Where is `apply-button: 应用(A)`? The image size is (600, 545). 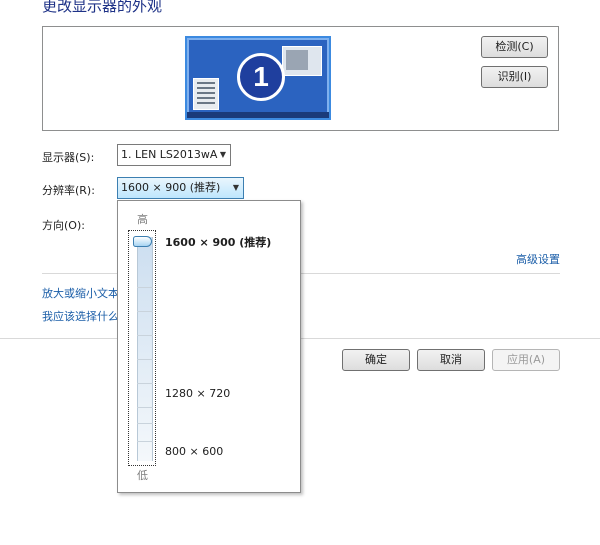 apply-button: 应用(A) is located at coordinates (526, 360).